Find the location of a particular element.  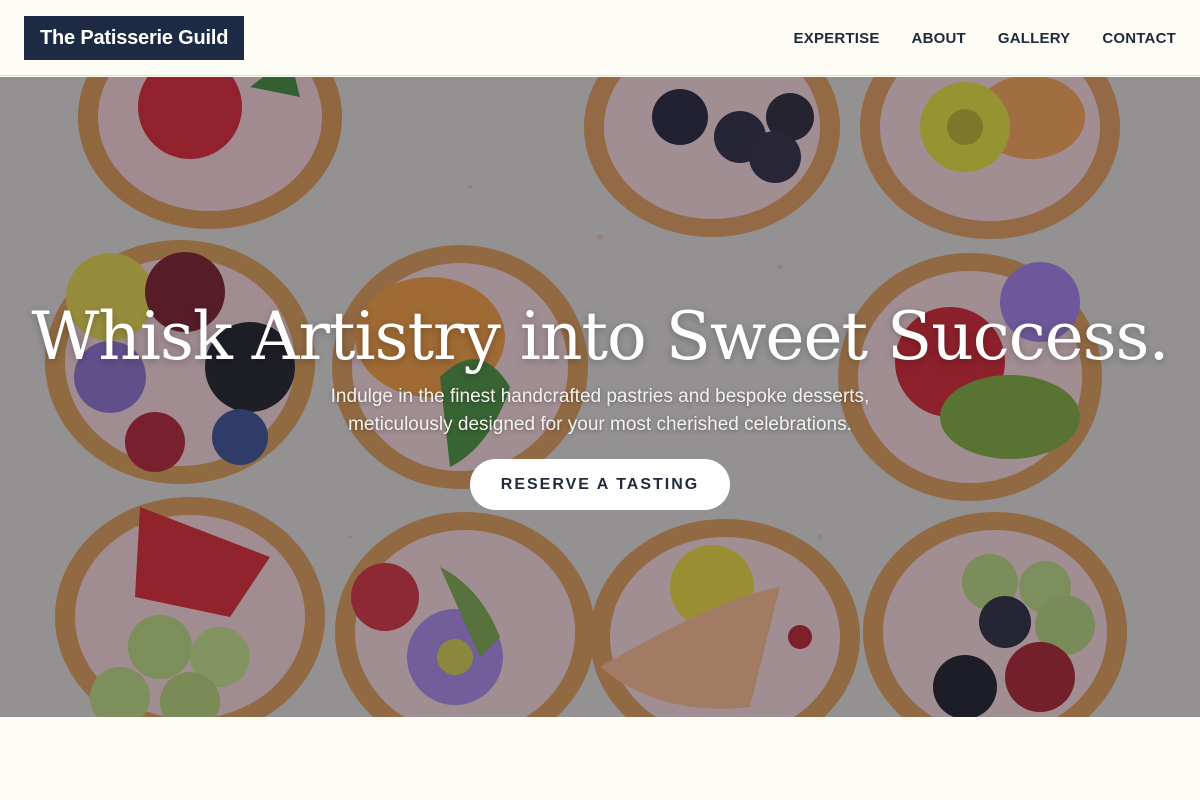

below-hero-section is located at coordinates (600, 758).